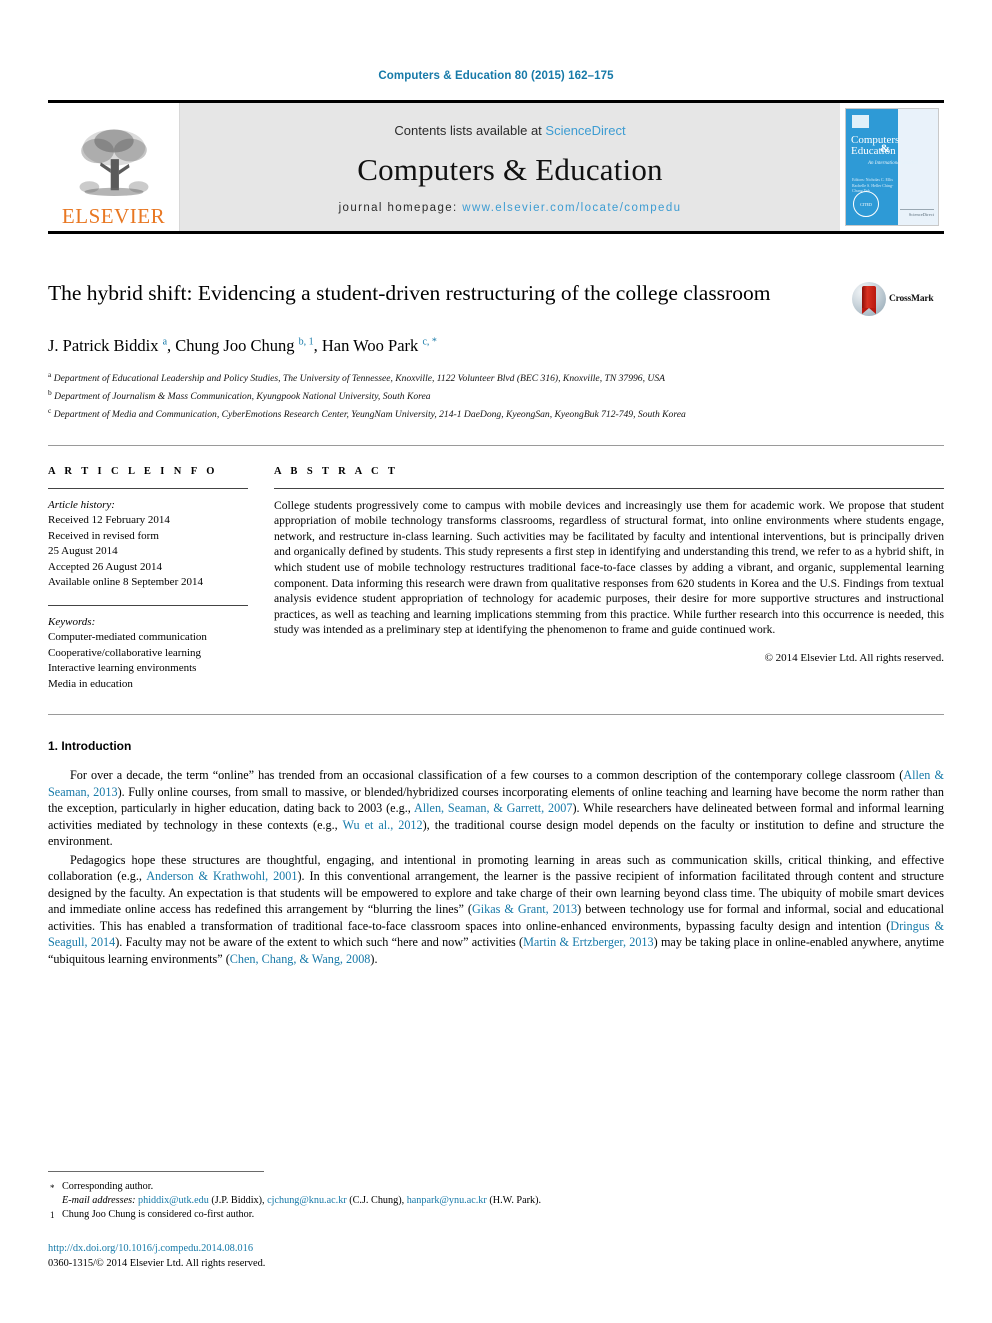 The image size is (992, 1323). Describe the element at coordinates (113, 162) in the screenshot. I see `elsevier-tree-icon` at that location.